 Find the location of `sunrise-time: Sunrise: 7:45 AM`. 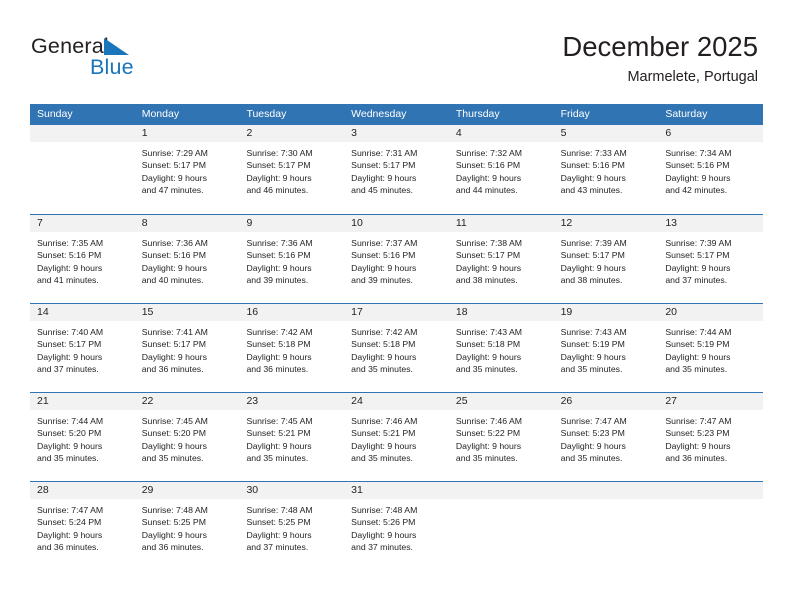

sunrise-time: Sunrise: 7:45 AM is located at coordinates (279, 421).